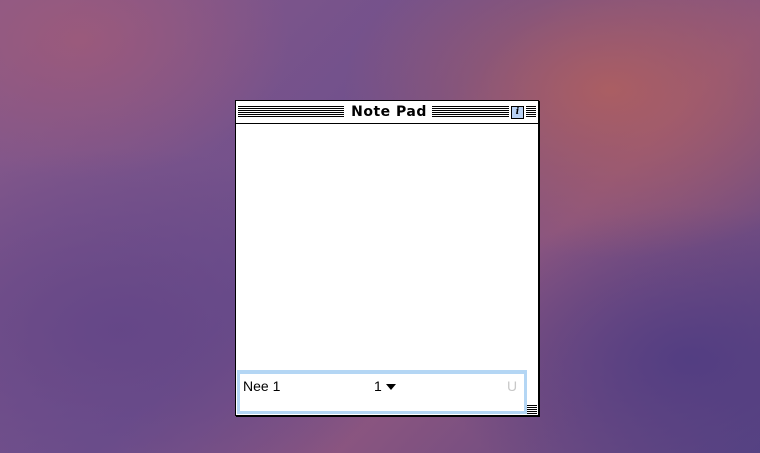 The image size is (760, 453). I want to click on note-title-field: Nee 1, so click(261, 386).